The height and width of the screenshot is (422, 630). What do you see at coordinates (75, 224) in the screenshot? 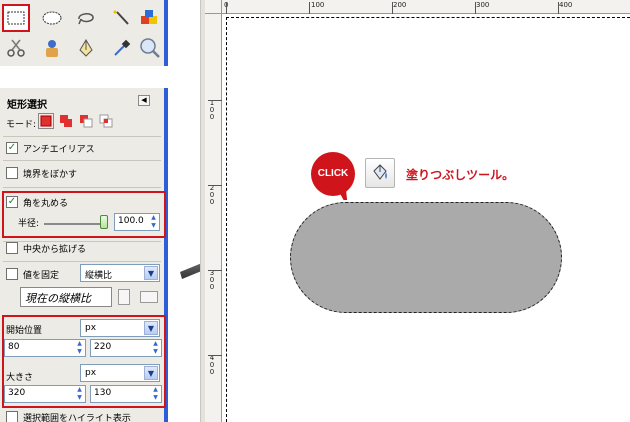
I see `radius-slider` at bounding box center [75, 224].